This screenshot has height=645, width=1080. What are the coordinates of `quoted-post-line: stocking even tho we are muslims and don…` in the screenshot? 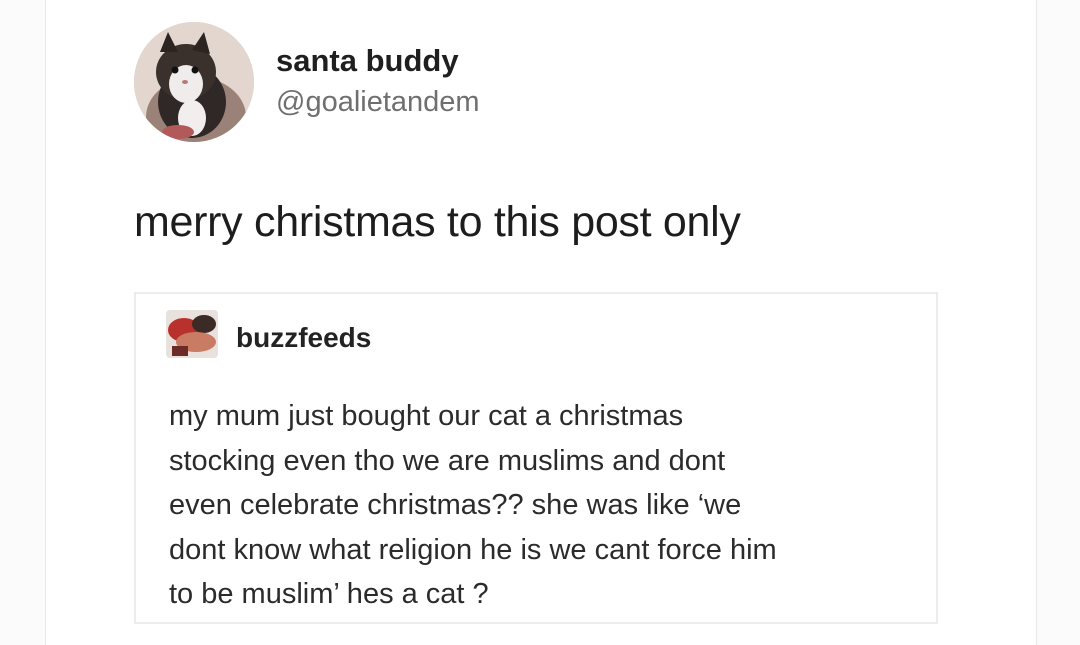 It's located at (447, 460).